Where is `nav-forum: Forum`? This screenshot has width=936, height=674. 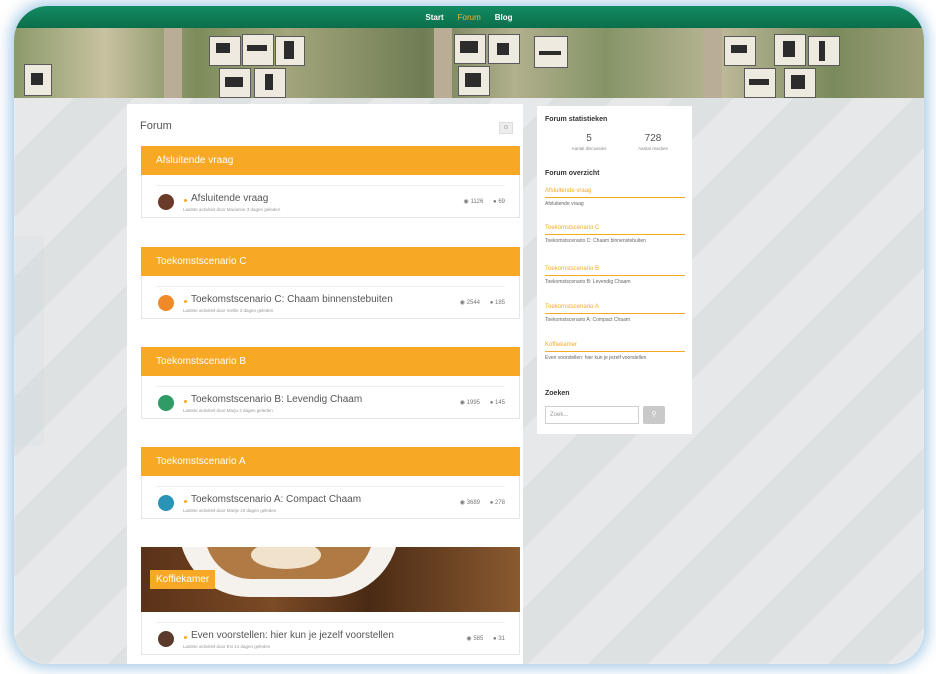
nav-forum: Forum is located at coordinates (469, 17).